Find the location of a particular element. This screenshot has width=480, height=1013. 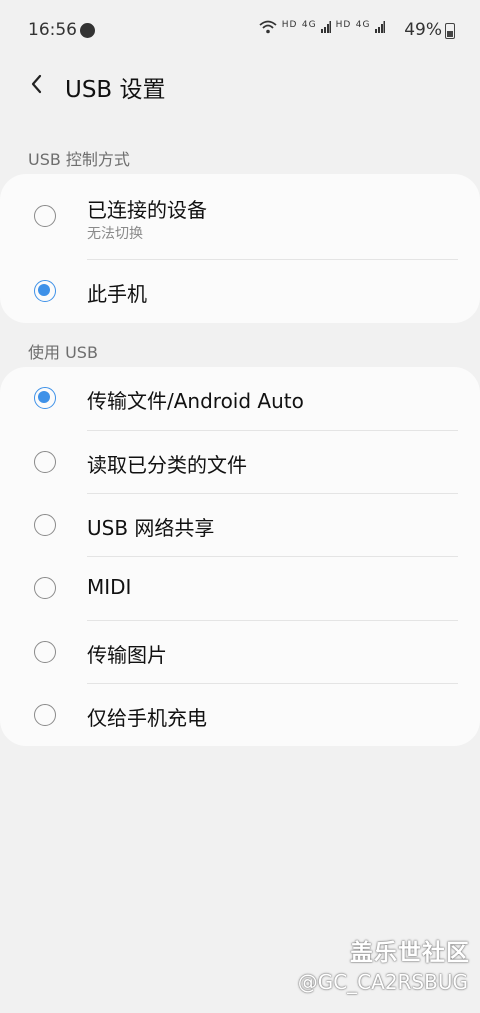

usb-control-card: 已连接的设备 无法切换 此手机 is located at coordinates (240, 248).